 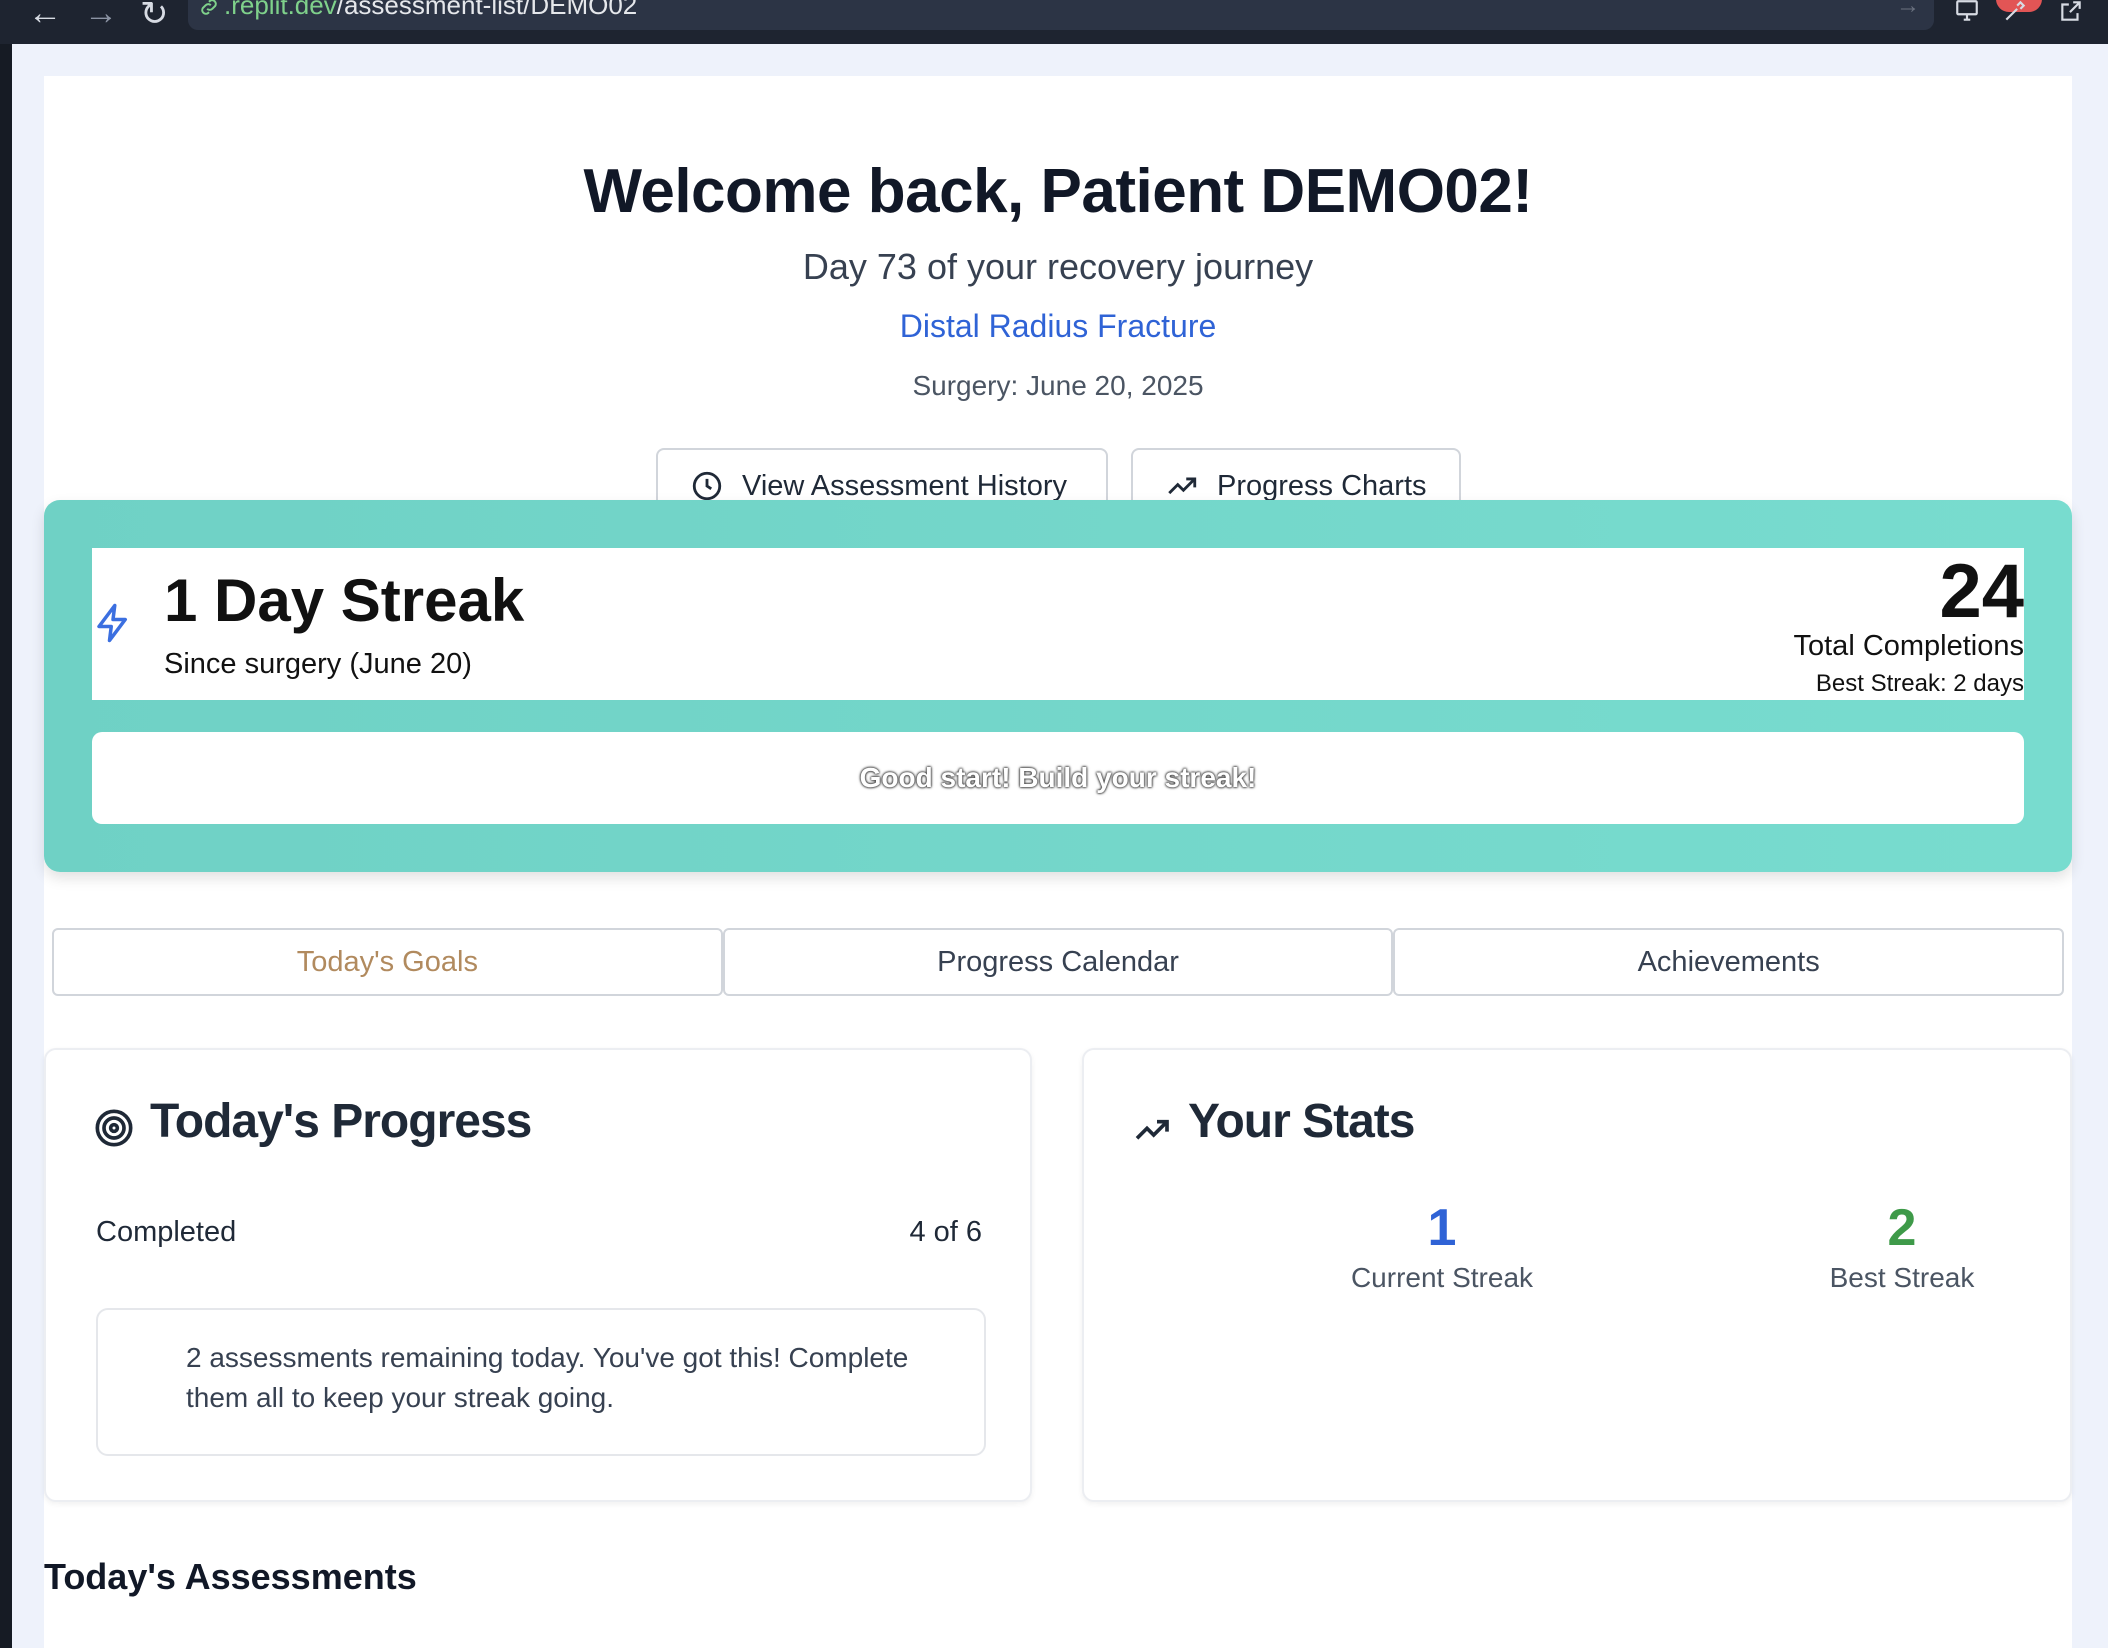 I want to click on progress-title: Today's Progress, so click(x=341, y=1121).